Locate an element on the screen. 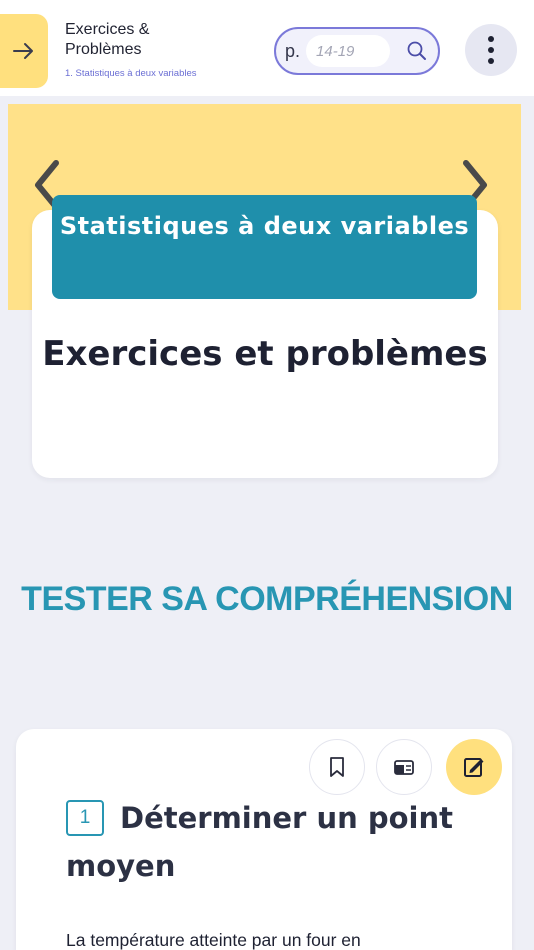 The width and height of the screenshot is (534, 950). page-number-input is located at coordinates (348, 51).